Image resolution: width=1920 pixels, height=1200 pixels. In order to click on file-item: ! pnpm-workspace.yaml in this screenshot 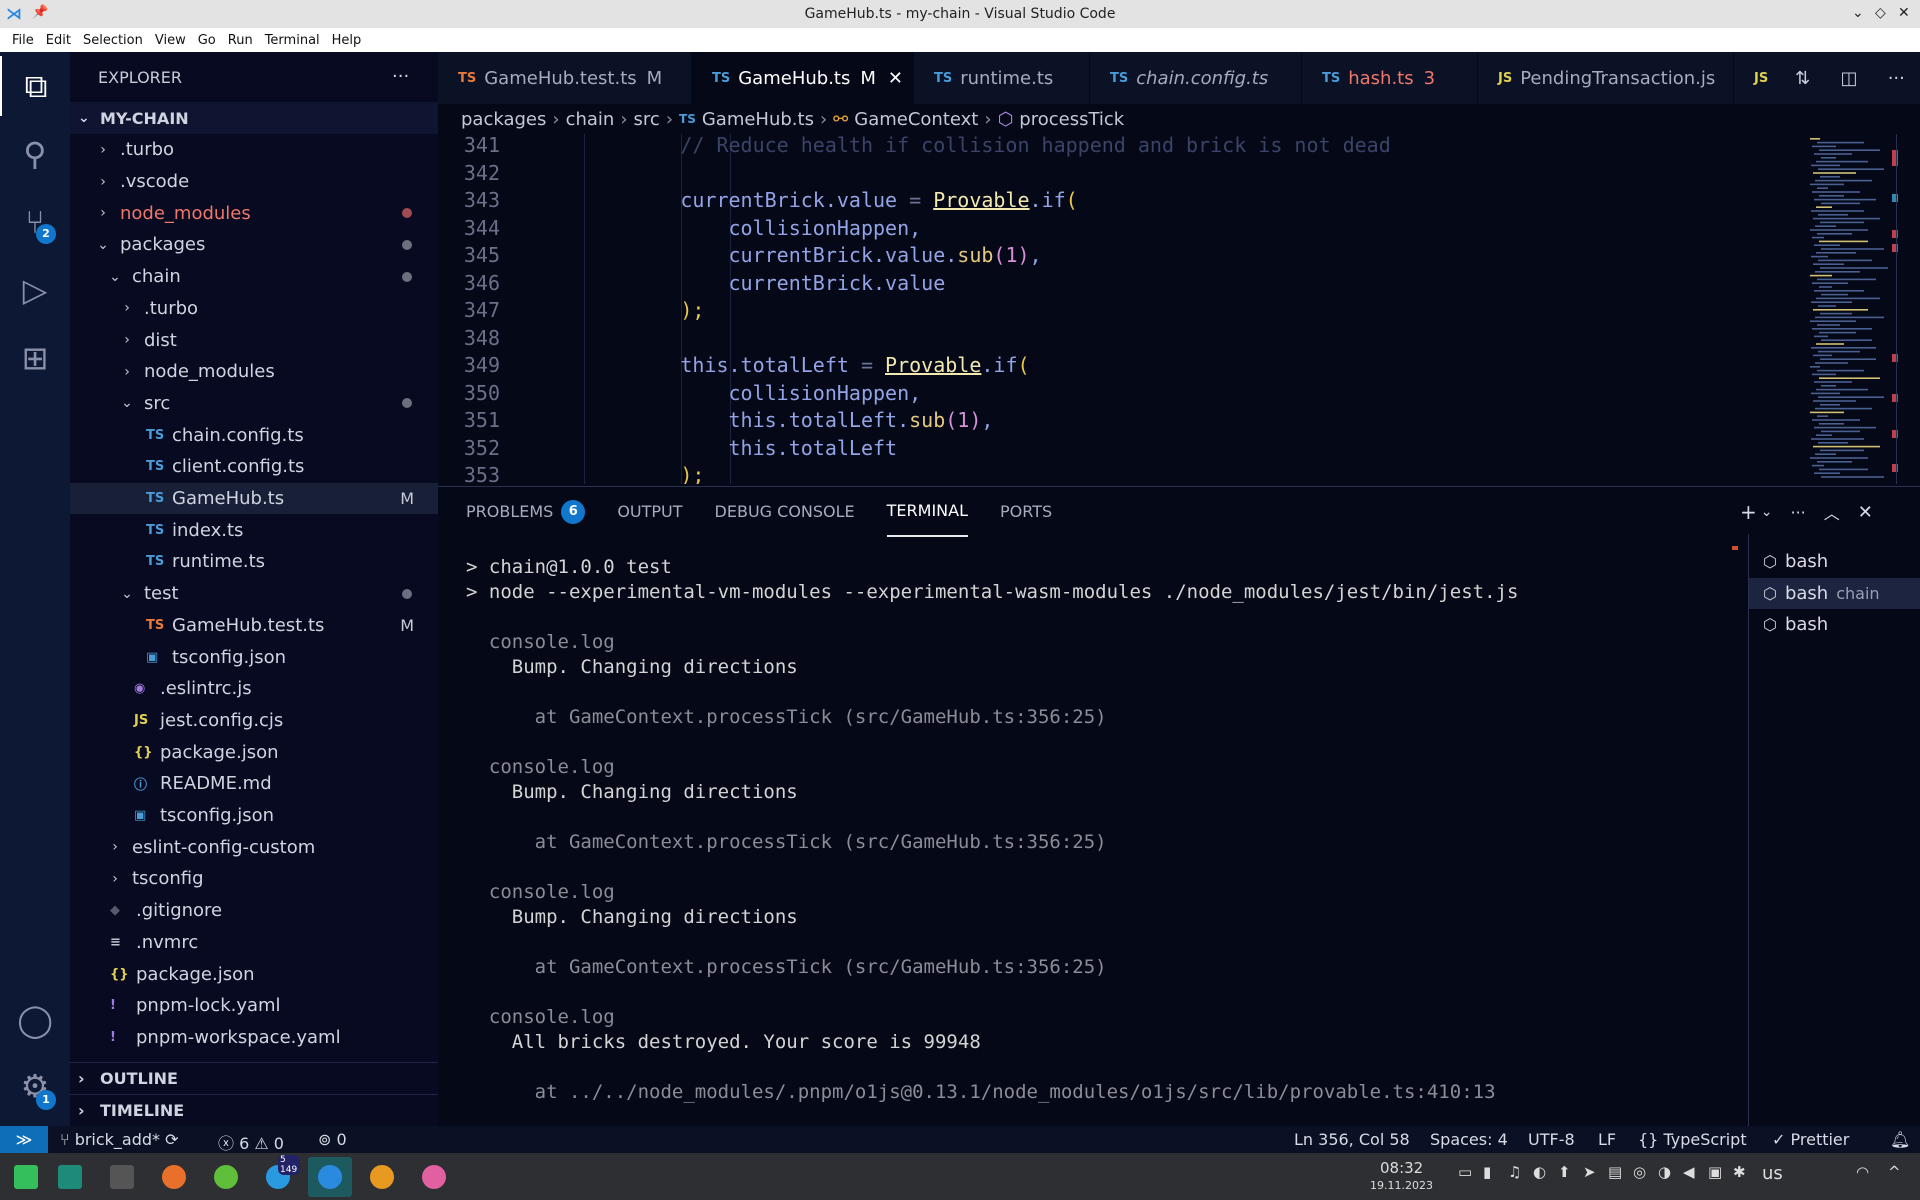, I will do `click(254, 1038)`.